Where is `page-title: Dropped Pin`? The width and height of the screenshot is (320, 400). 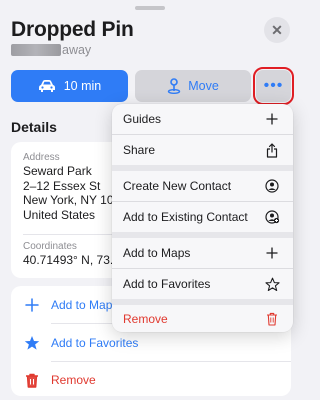 page-title: Dropped Pin is located at coordinates (72, 29).